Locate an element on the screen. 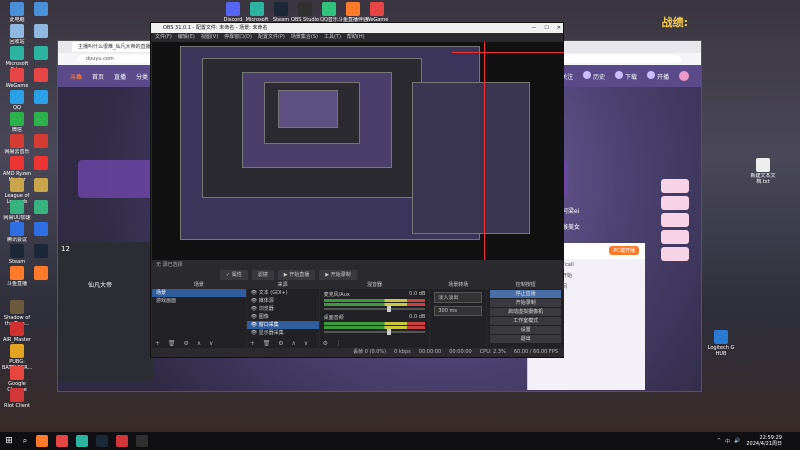 The width and height of the screenshot is (800, 450). tray-icon: ^ is located at coordinates (719, 441).